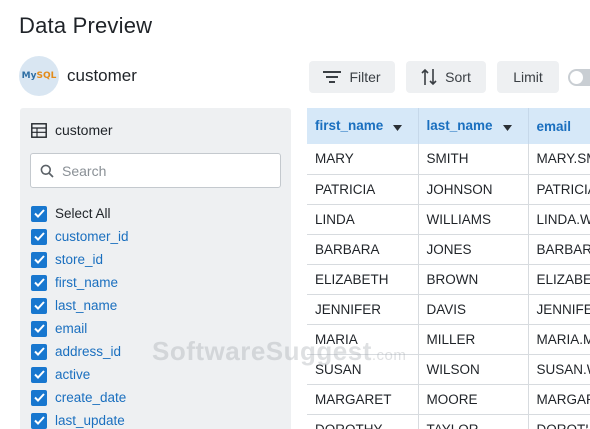 The image size is (590, 429). I want to click on table-cell: JENNIFE, so click(559, 309).